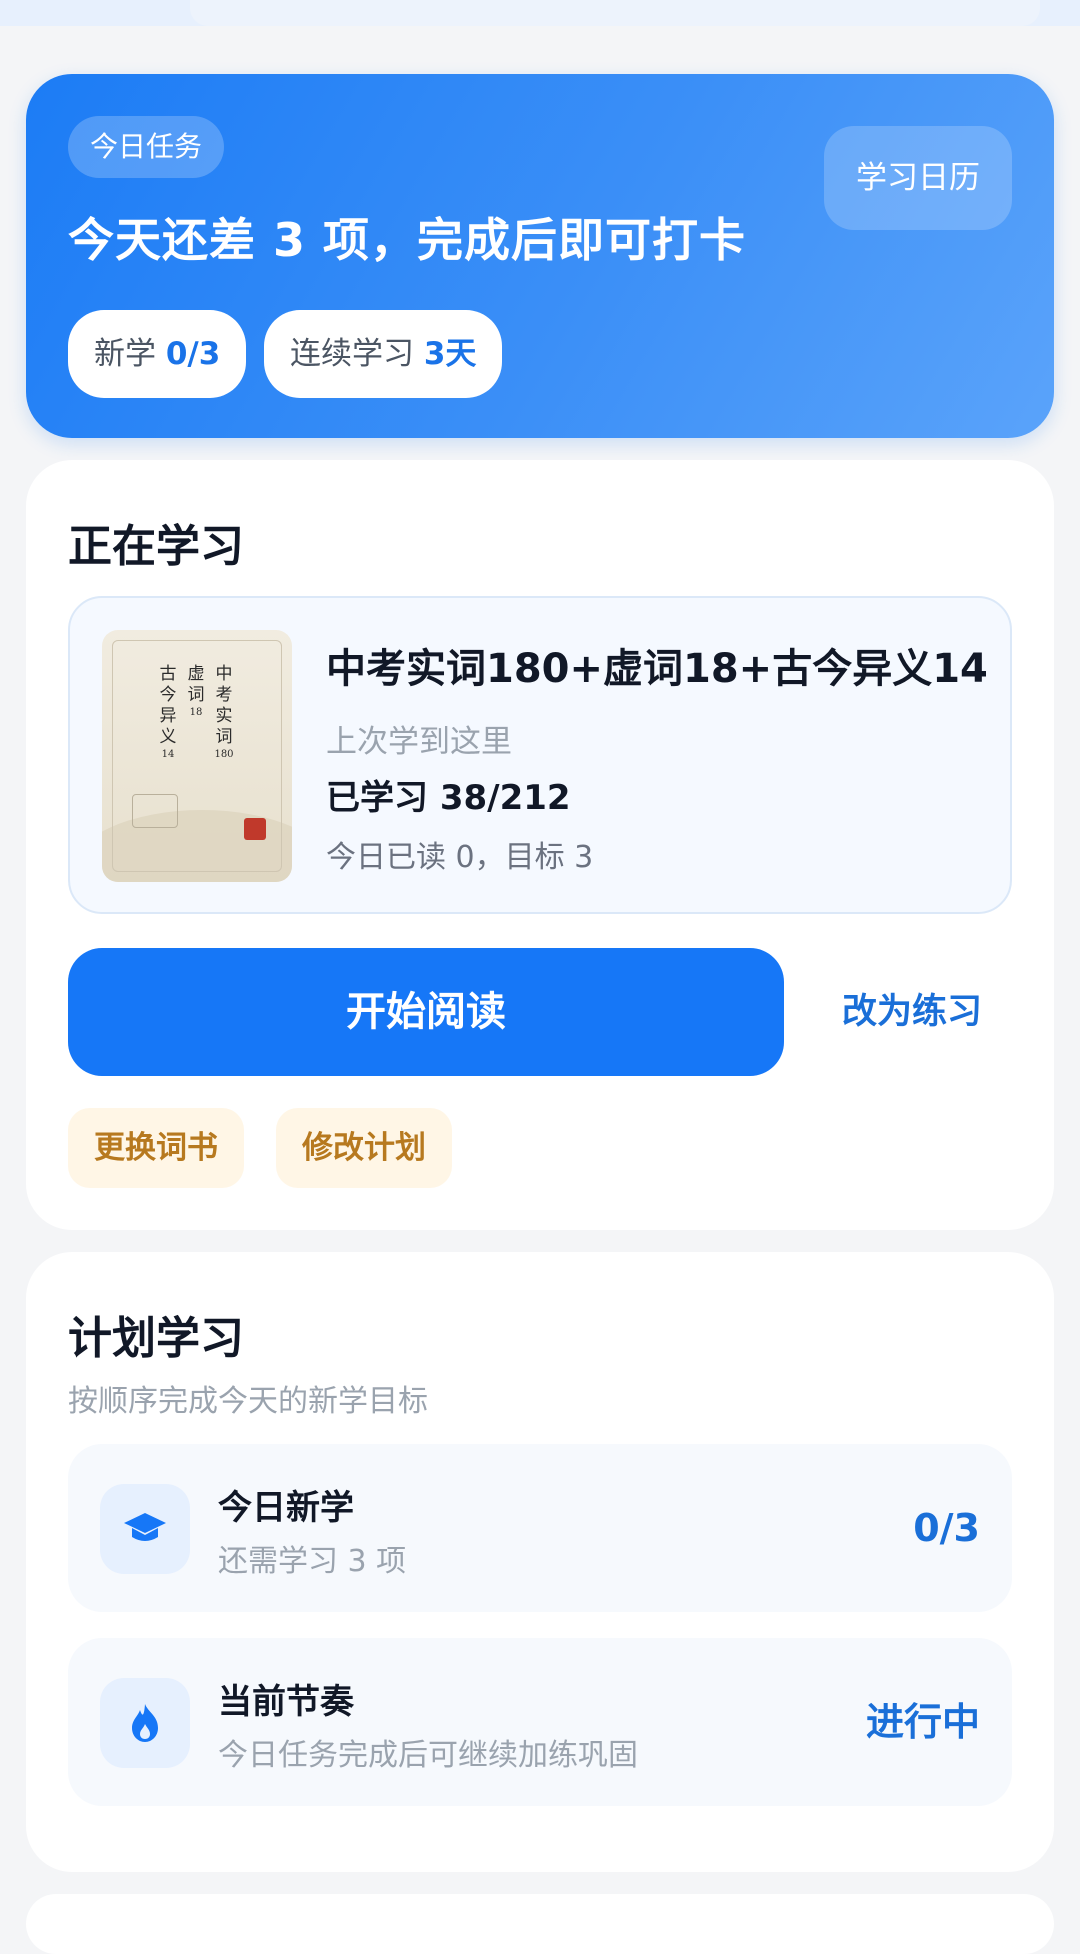  I want to click on last-position-label: 上次学到这里, so click(419, 742).